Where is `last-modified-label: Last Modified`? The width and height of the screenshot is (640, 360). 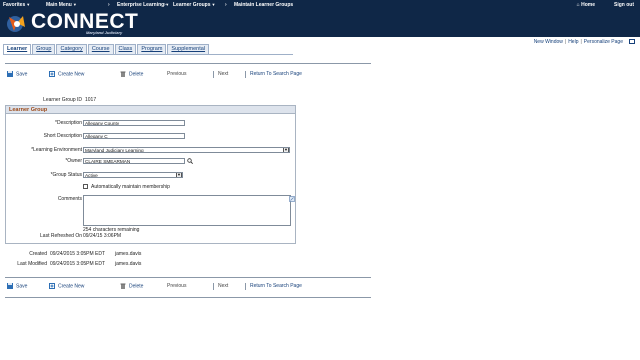 last-modified-label: Last Modified is located at coordinates (32, 264).